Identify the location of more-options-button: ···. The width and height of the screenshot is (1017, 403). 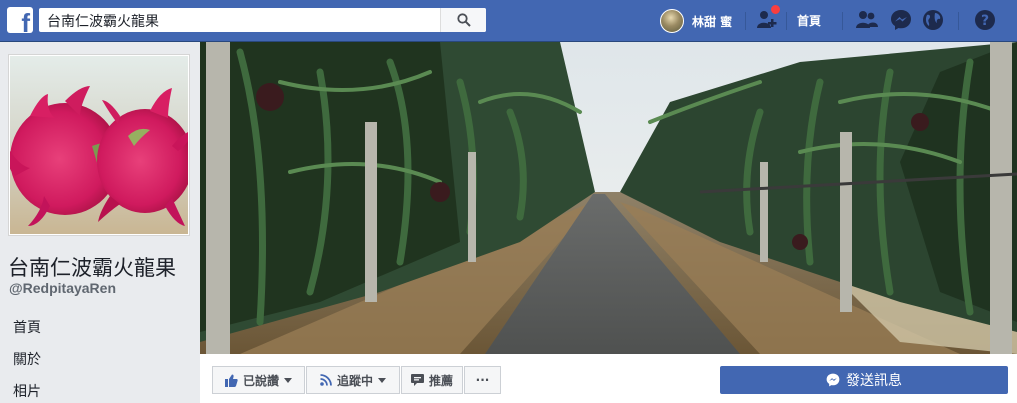
(482, 380).